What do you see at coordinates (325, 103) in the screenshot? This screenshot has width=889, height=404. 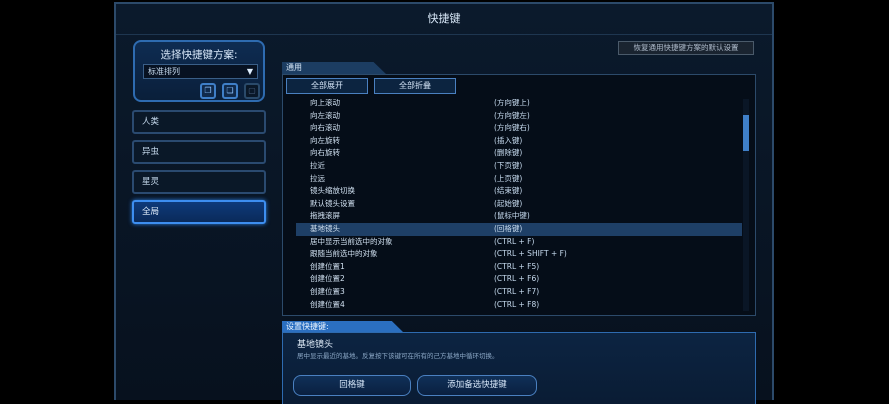 I see `hotkey-name: 向上滚动` at bounding box center [325, 103].